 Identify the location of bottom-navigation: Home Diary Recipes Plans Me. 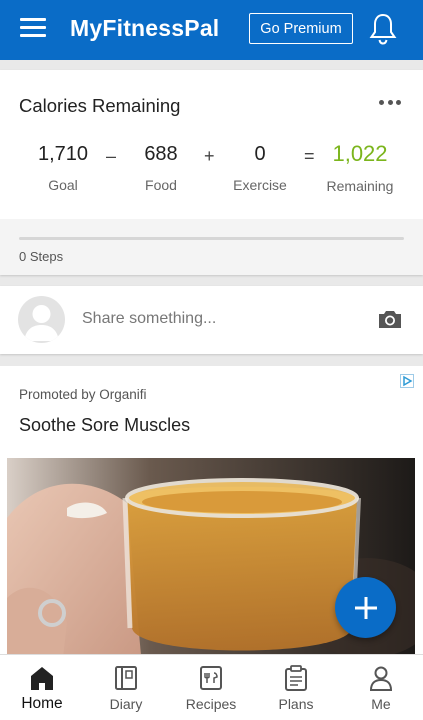
(211, 687).